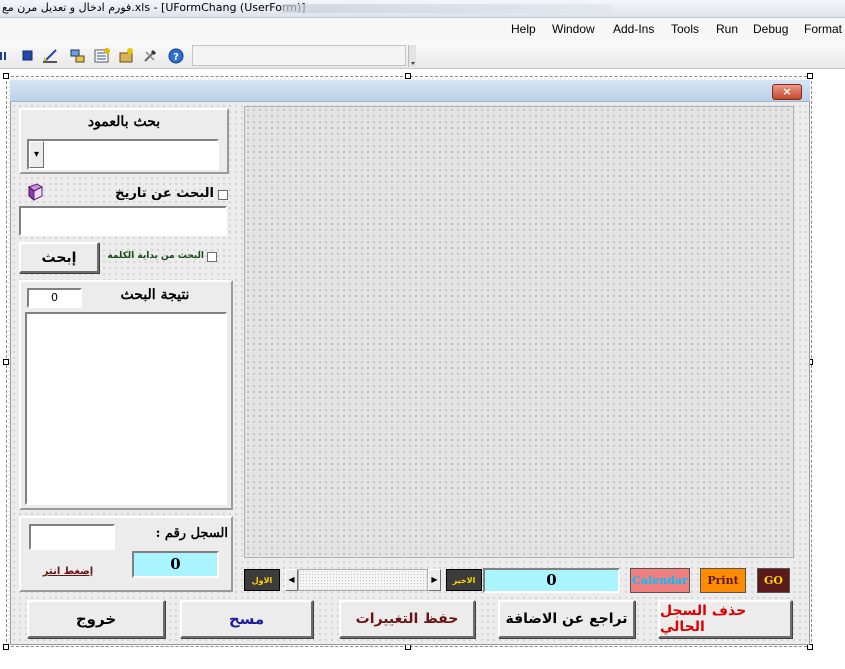 This screenshot has width=845, height=669. Describe the element at coordinates (123, 154) in the screenshot. I see `column-search-dropdown` at that location.